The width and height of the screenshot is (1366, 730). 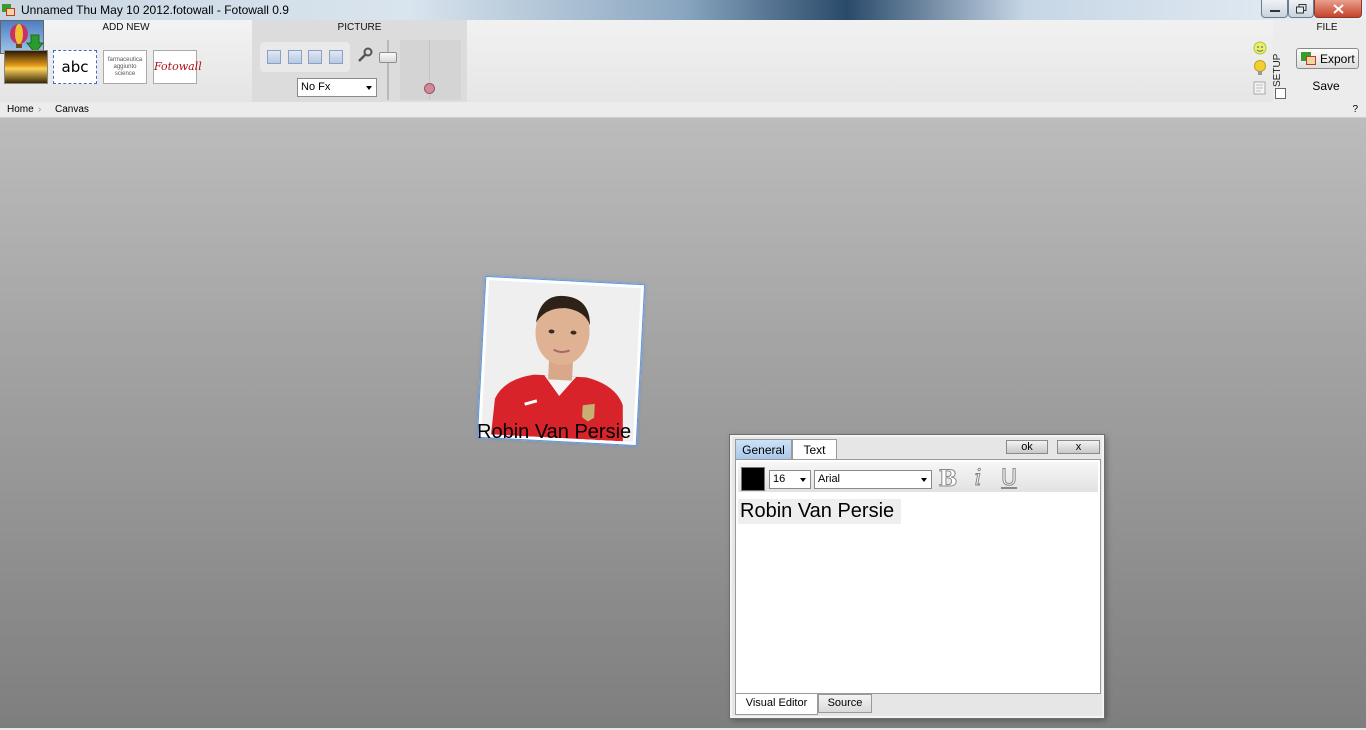 I want to click on setup-label: SETUP, so click(x=1277, y=70).